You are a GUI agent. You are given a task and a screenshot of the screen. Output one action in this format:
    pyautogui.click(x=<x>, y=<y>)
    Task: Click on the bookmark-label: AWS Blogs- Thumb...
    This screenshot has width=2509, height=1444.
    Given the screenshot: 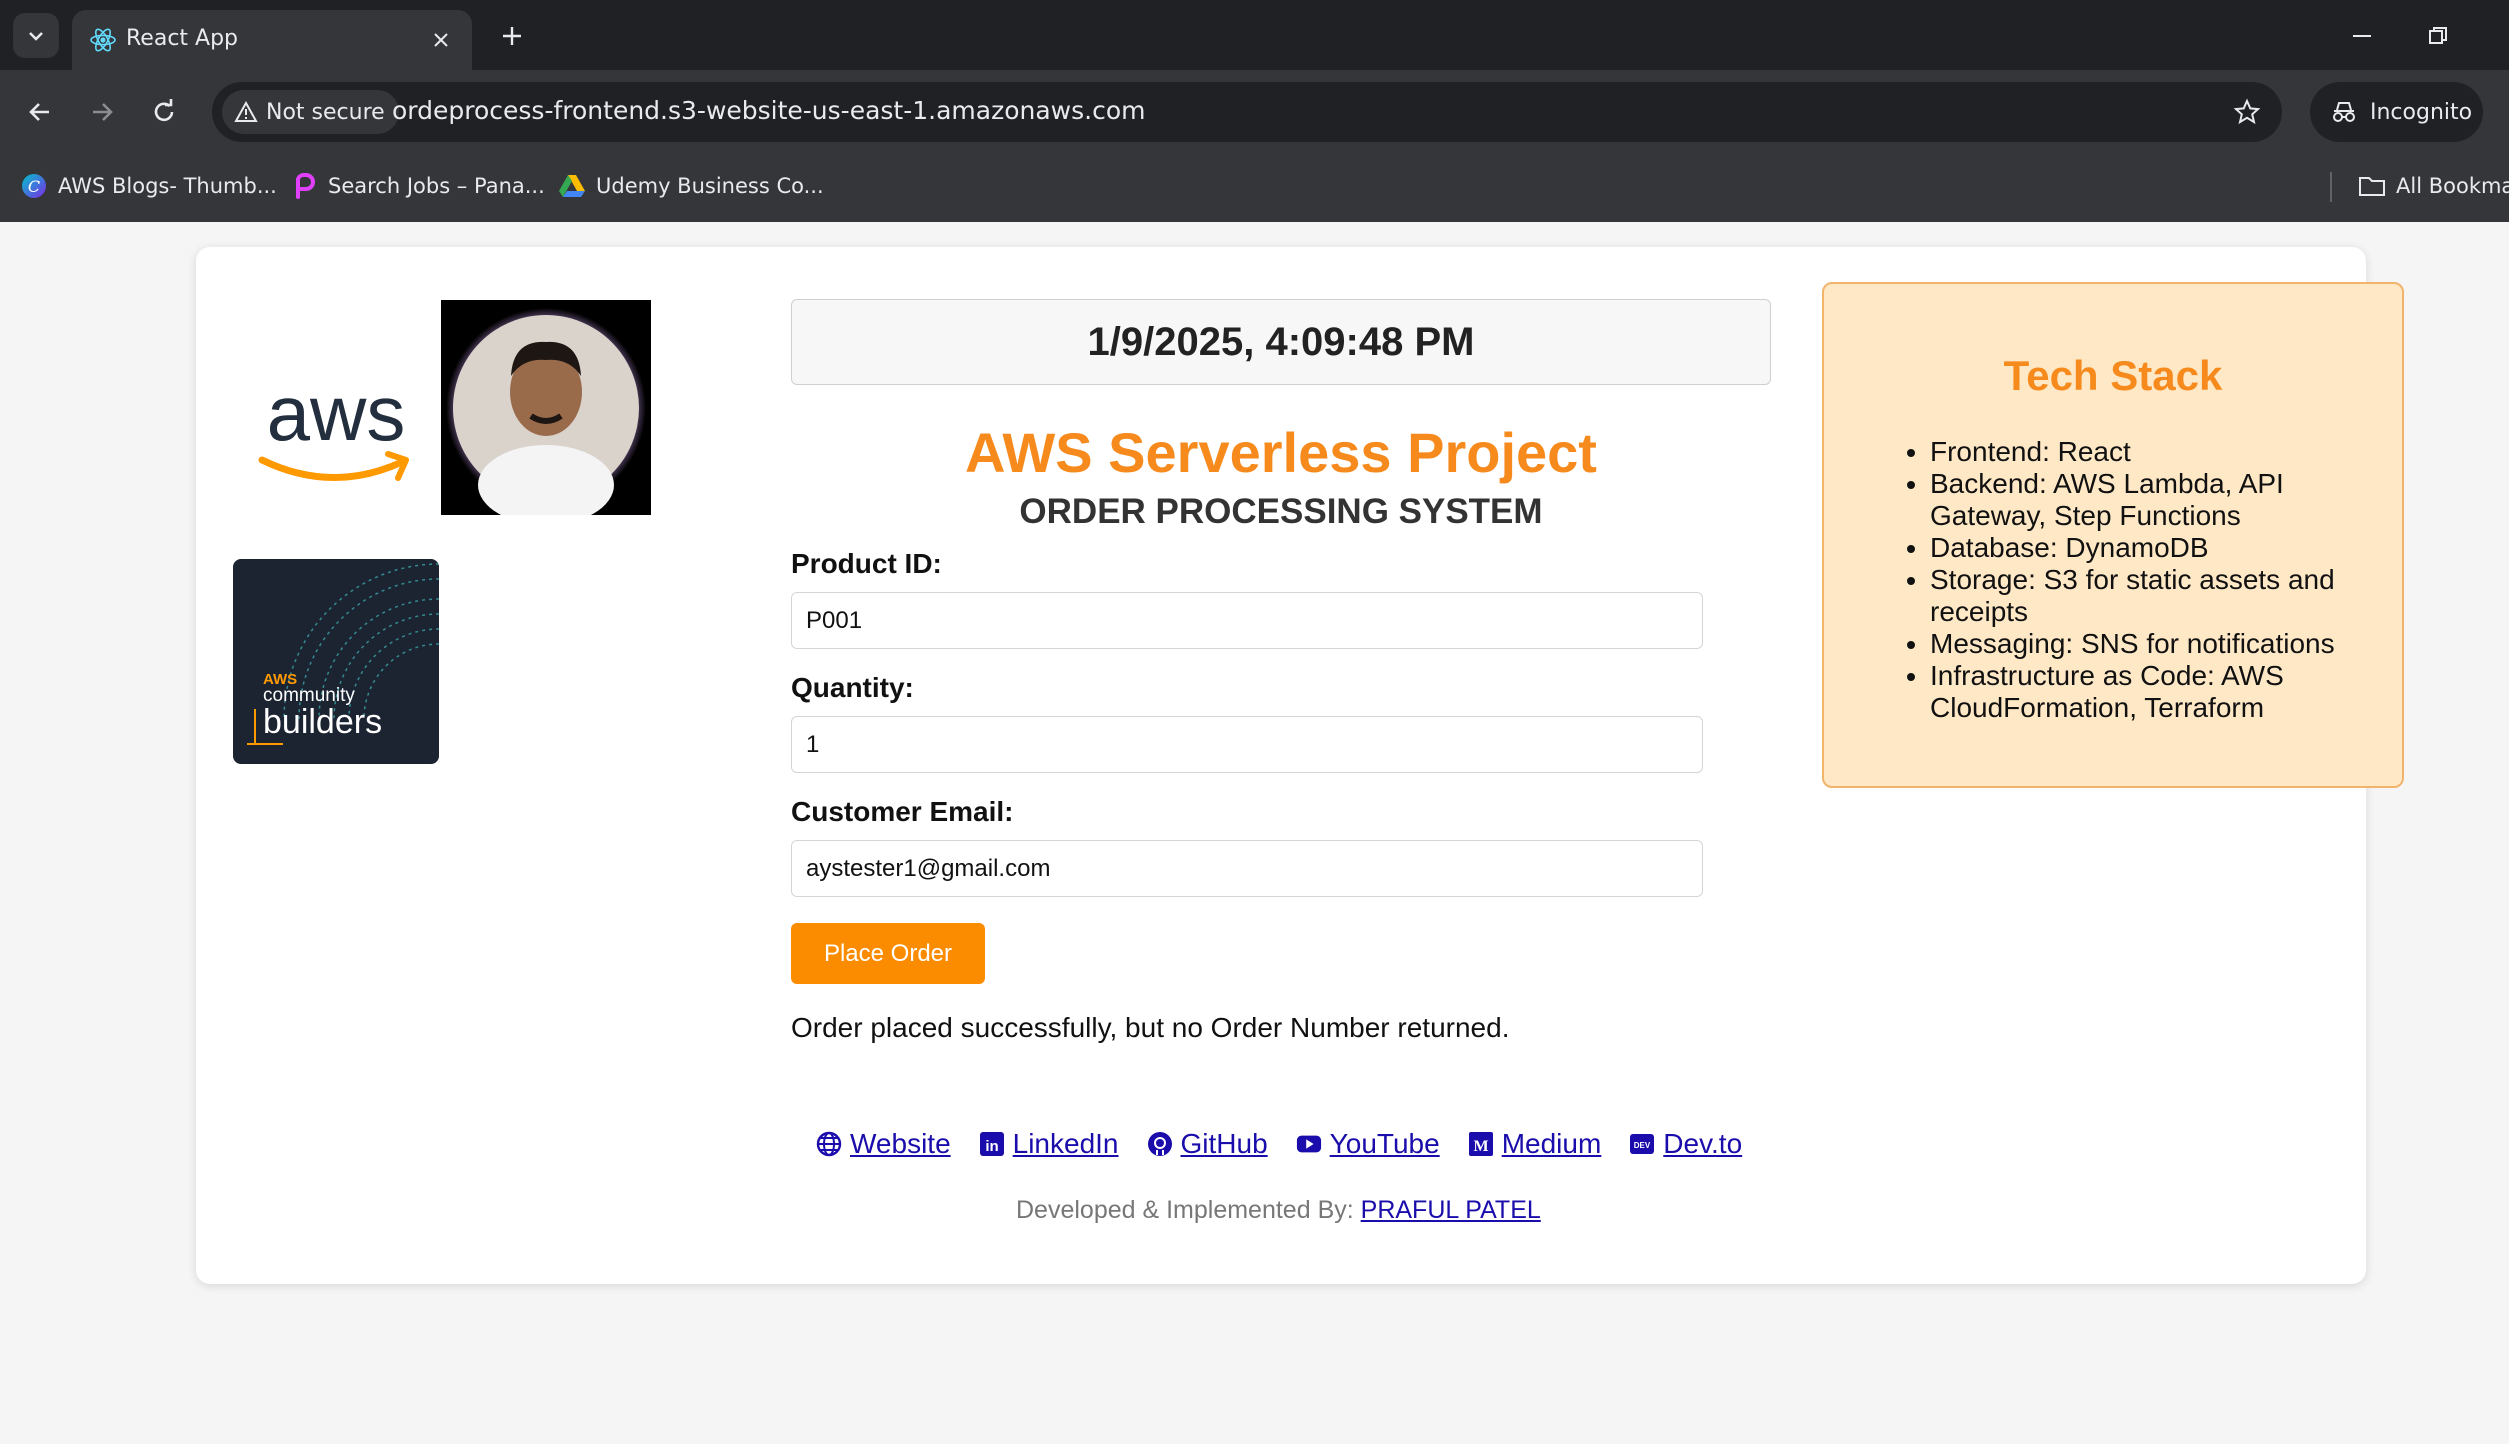 What is the action you would take?
    pyautogui.click(x=167, y=186)
    